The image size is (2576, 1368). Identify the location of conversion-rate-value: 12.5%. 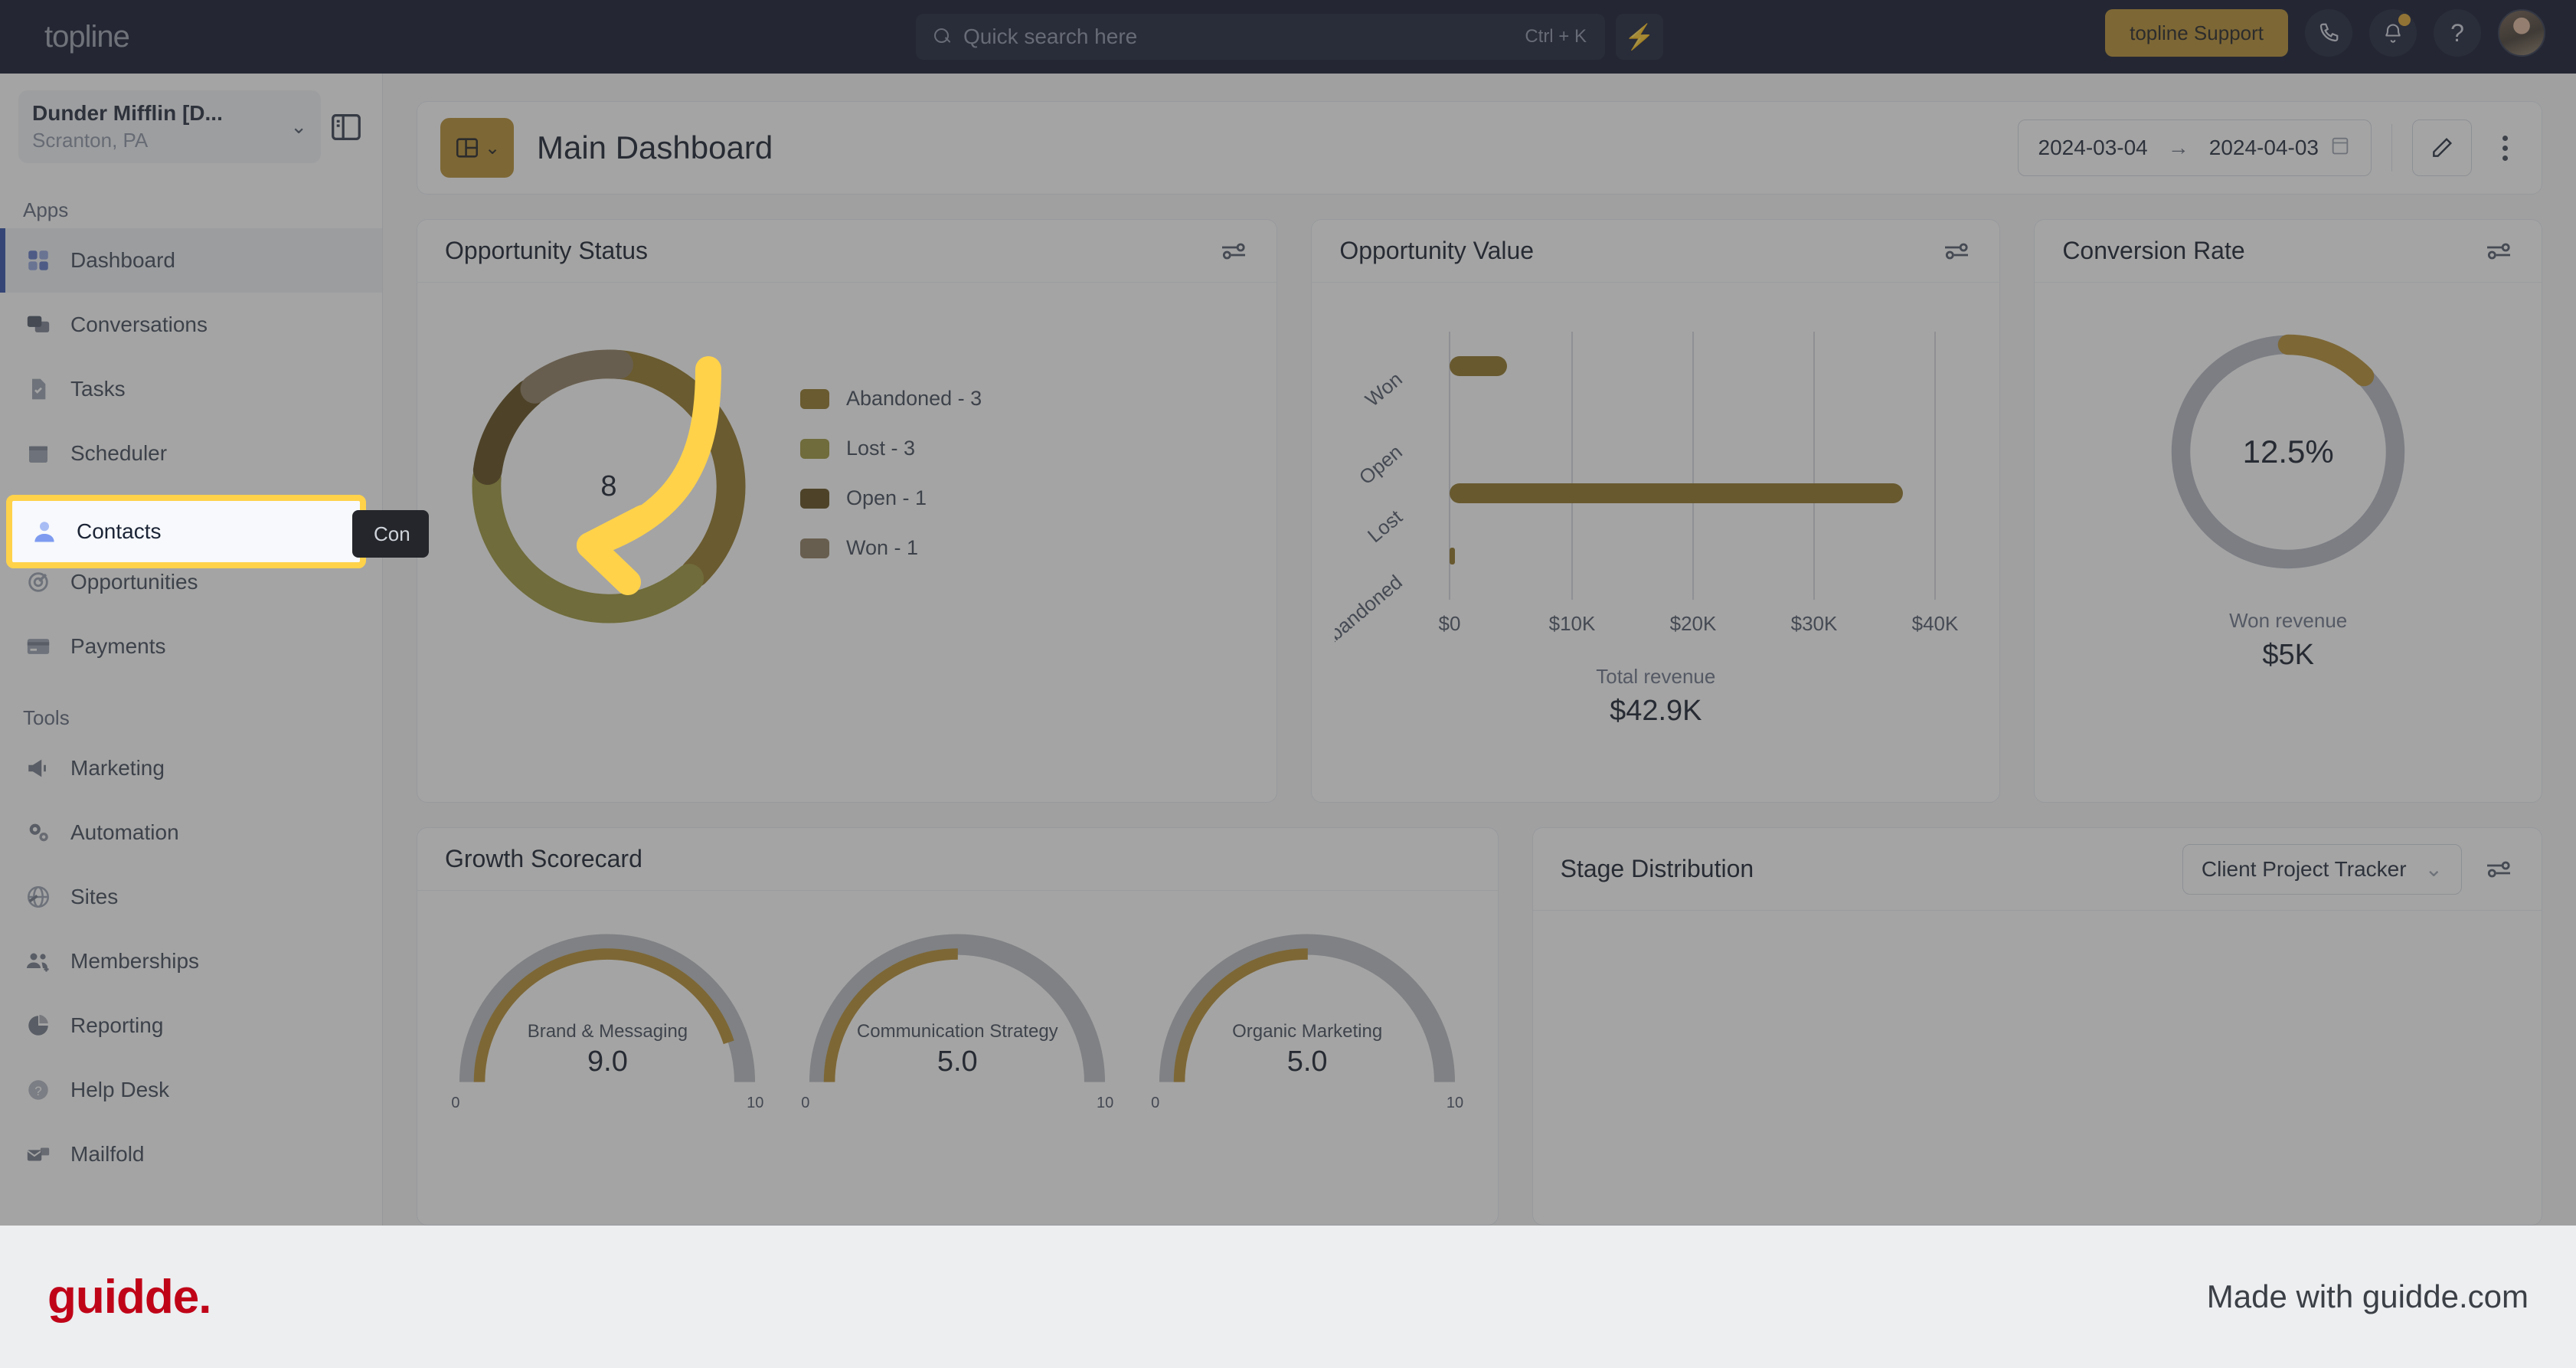
(2288, 452).